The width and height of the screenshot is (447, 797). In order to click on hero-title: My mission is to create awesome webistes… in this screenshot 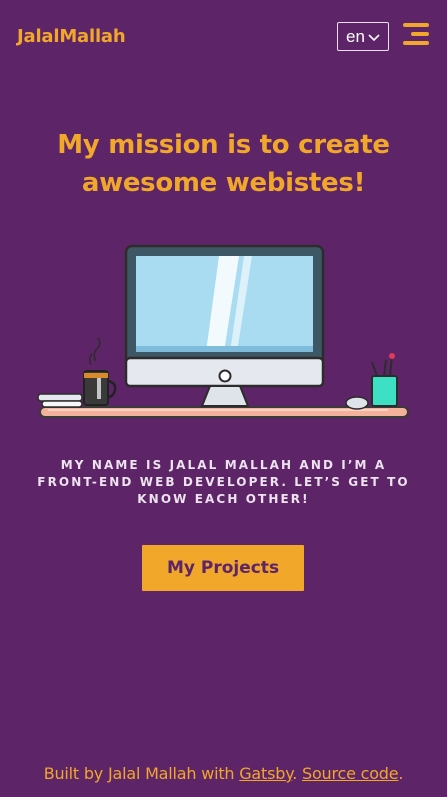, I will do `click(223, 164)`.